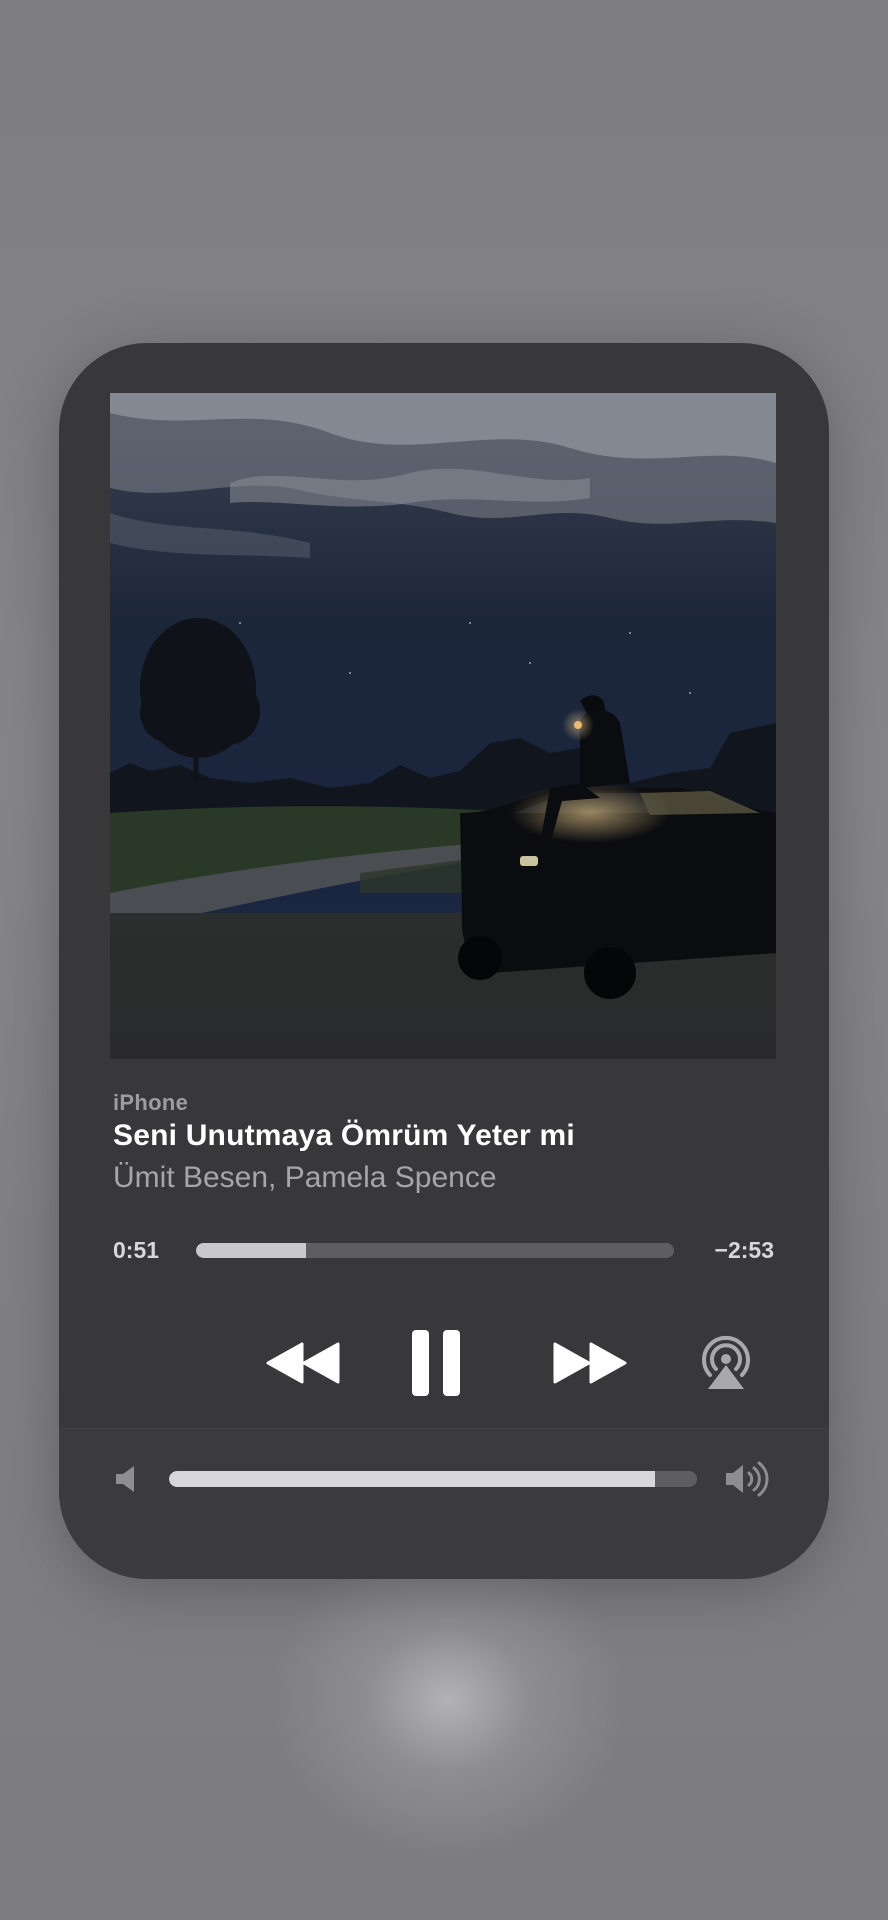 This screenshot has height=1920, width=888. Describe the element at coordinates (444, 1503) in the screenshot. I see `volume-section` at that location.